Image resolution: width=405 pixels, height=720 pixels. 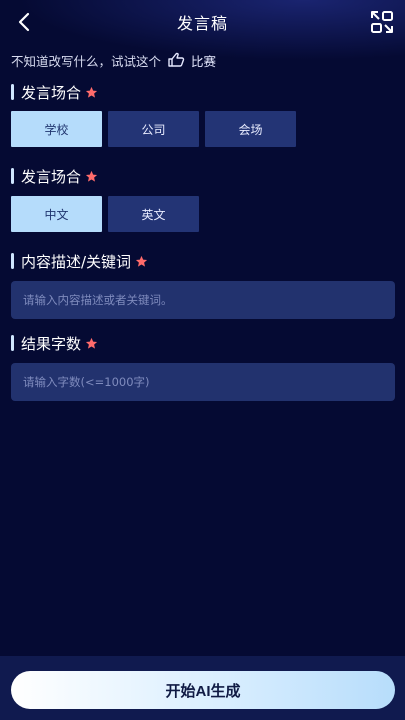 I want to click on pointing-hand-icon, so click(x=176, y=59).